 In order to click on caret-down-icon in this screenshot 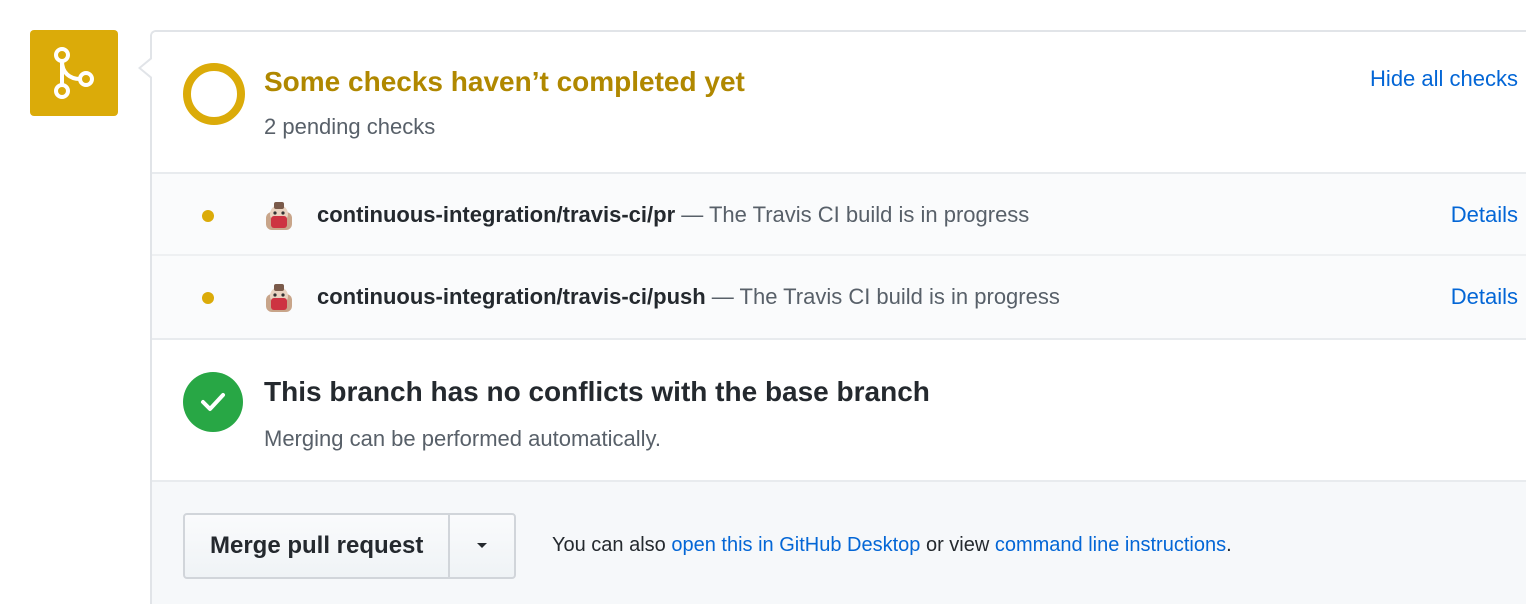, I will do `click(482, 545)`.